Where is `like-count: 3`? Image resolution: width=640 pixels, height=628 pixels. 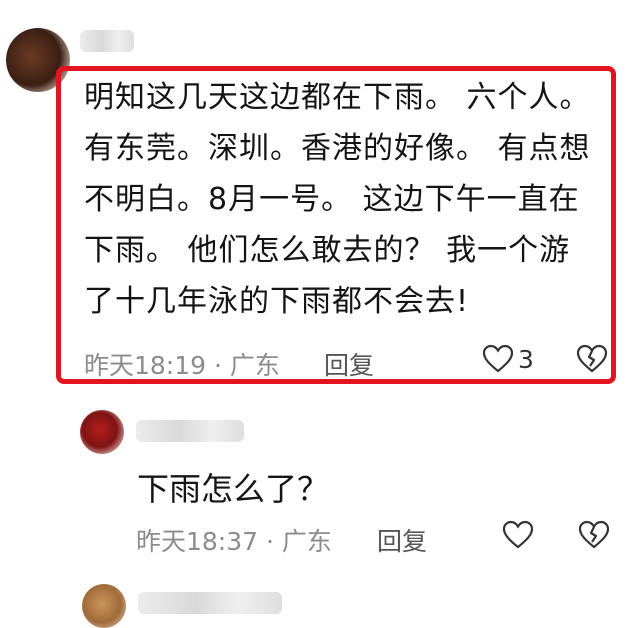 like-count: 3 is located at coordinates (526, 359).